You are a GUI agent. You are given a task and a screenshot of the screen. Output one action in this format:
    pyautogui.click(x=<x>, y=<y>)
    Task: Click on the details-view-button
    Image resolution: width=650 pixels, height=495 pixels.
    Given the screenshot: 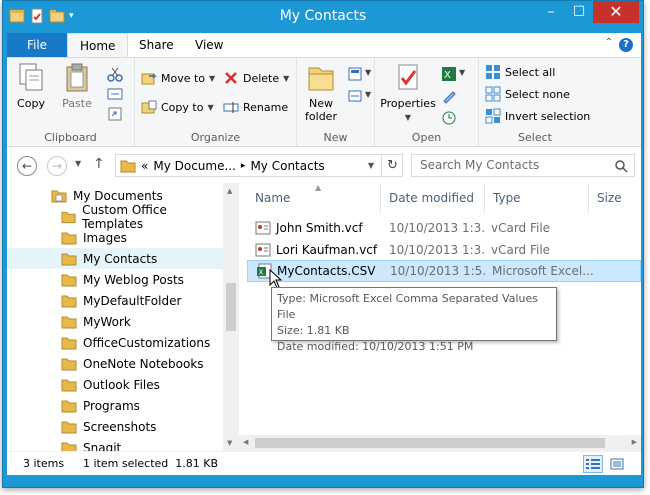 What is the action you would take?
    pyautogui.click(x=593, y=464)
    